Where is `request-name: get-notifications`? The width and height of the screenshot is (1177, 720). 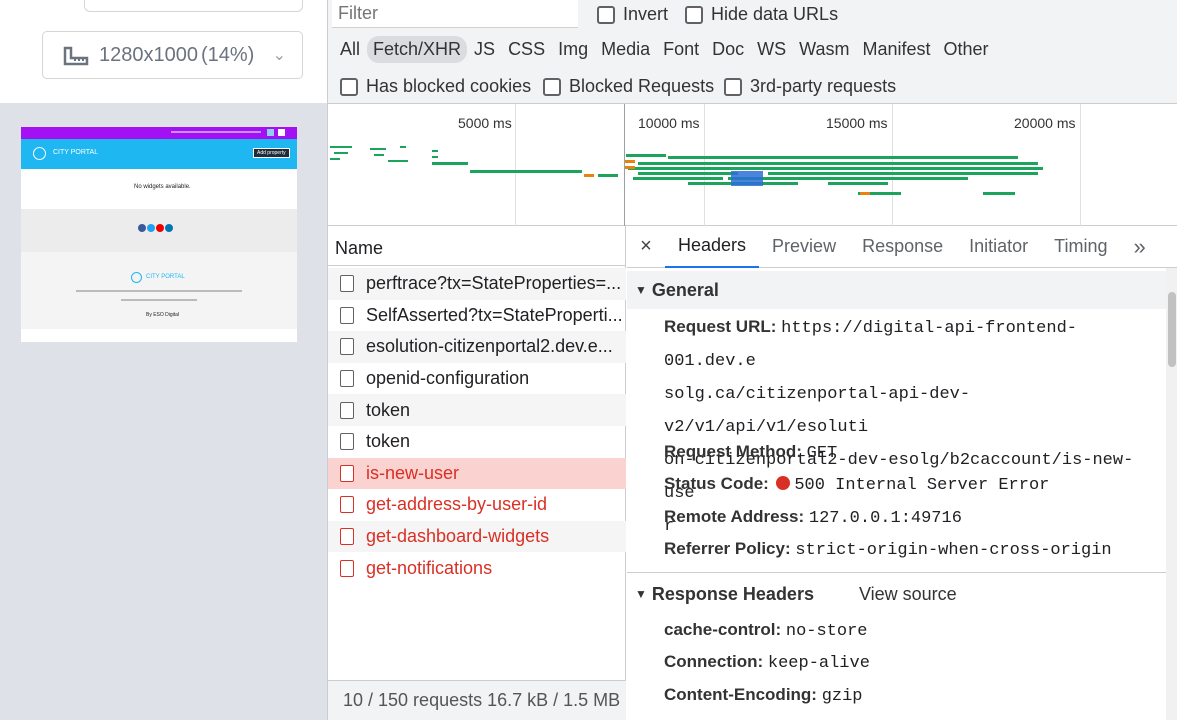 request-name: get-notifications is located at coordinates (429, 567).